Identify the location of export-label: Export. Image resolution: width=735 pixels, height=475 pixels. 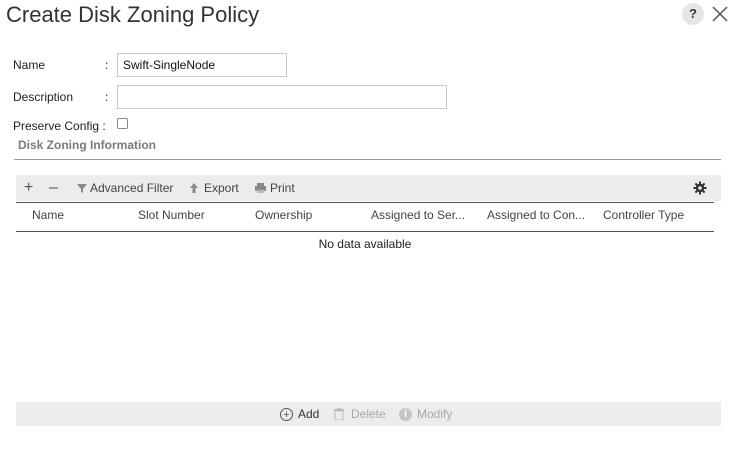
(221, 188).